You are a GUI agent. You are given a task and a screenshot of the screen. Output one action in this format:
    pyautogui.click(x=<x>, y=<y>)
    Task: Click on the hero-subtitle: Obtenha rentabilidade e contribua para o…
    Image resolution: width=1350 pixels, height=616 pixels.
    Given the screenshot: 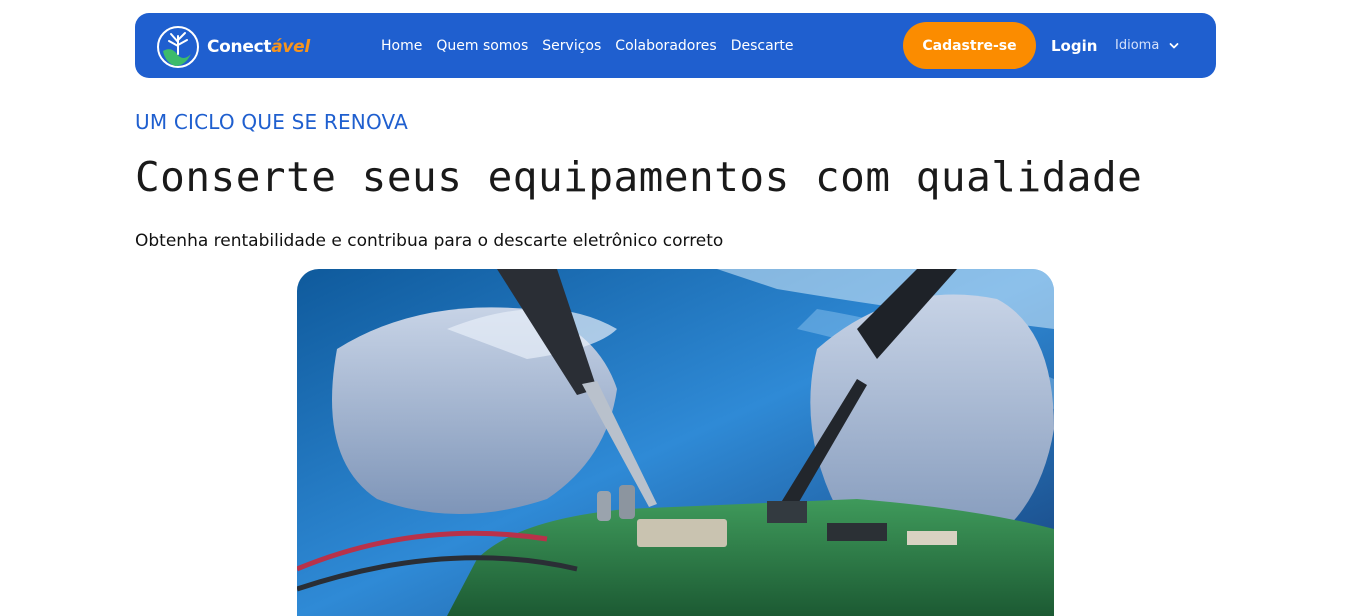 What is the action you would take?
    pyautogui.click(x=429, y=241)
    